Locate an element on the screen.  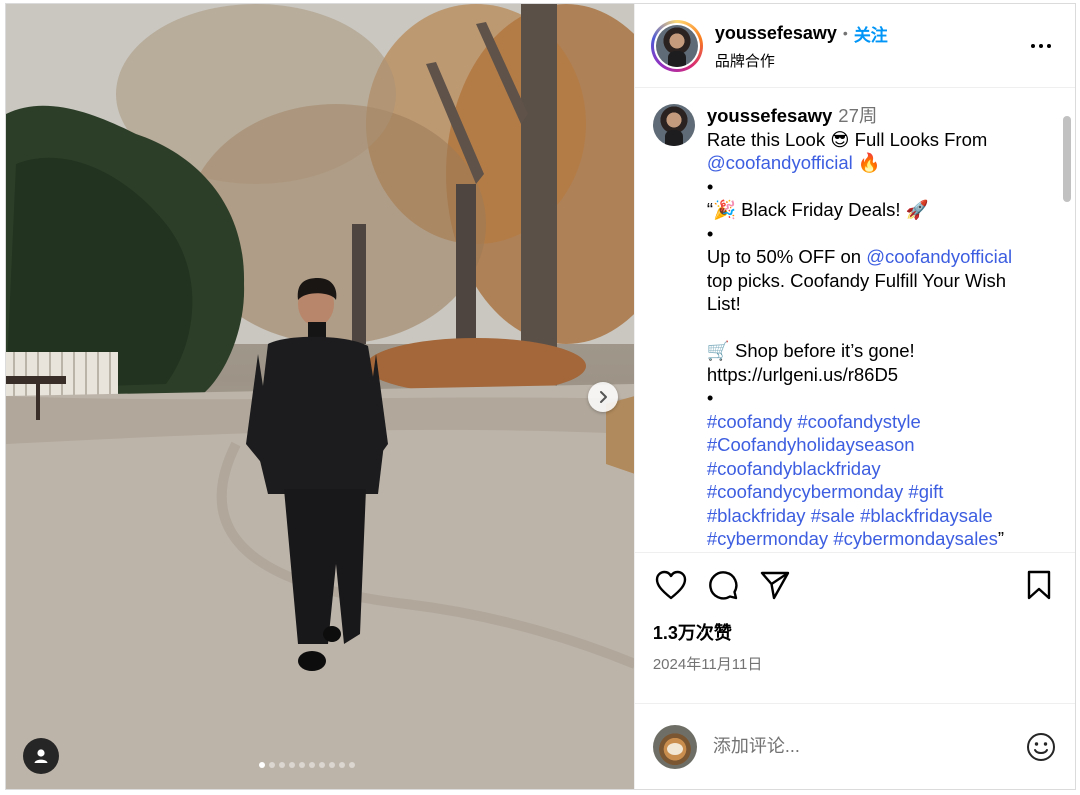
author-avatar is located at coordinates (676, 45).